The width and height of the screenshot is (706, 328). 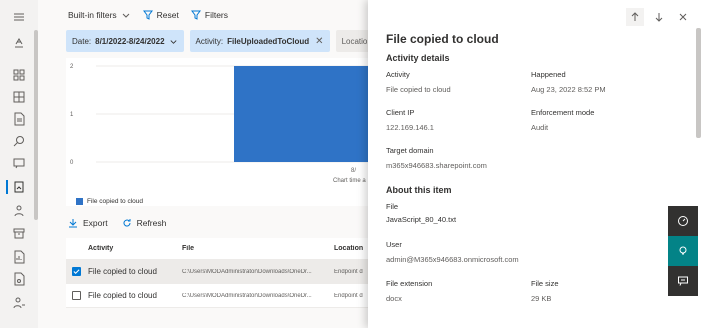 I want to click on filters-button: Filters, so click(x=209, y=15).